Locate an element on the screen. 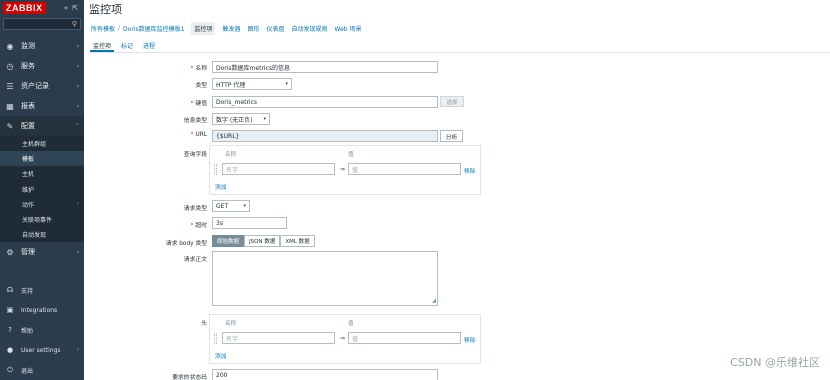 Image resolution: width=830 pixels, height=380 pixels. select-button: 选择 is located at coordinates (452, 101).